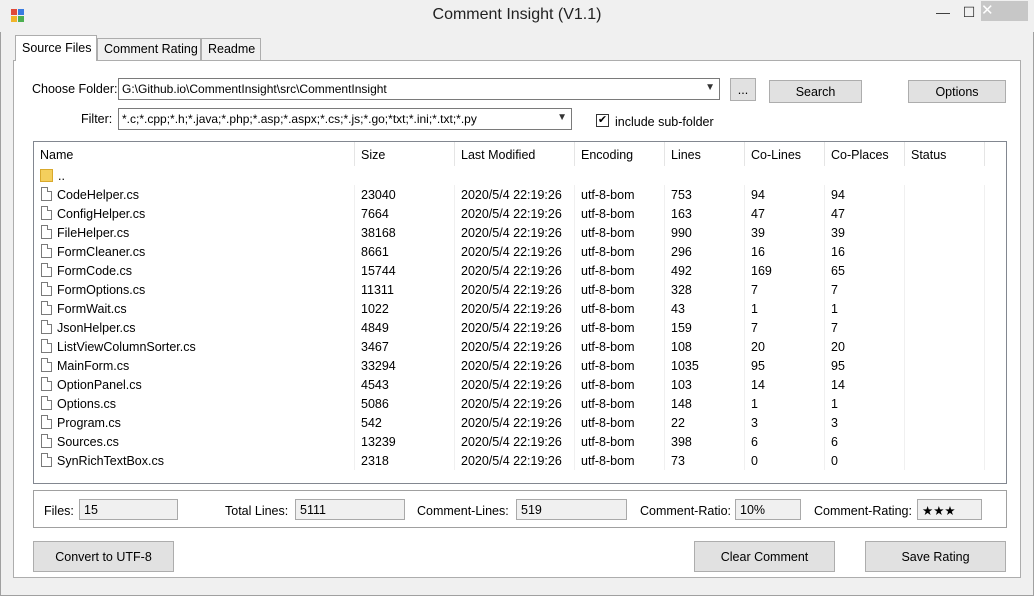 Image resolution: width=1034 pixels, height=596 pixels. I want to click on parent-folder-label: .., so click(61, 176).